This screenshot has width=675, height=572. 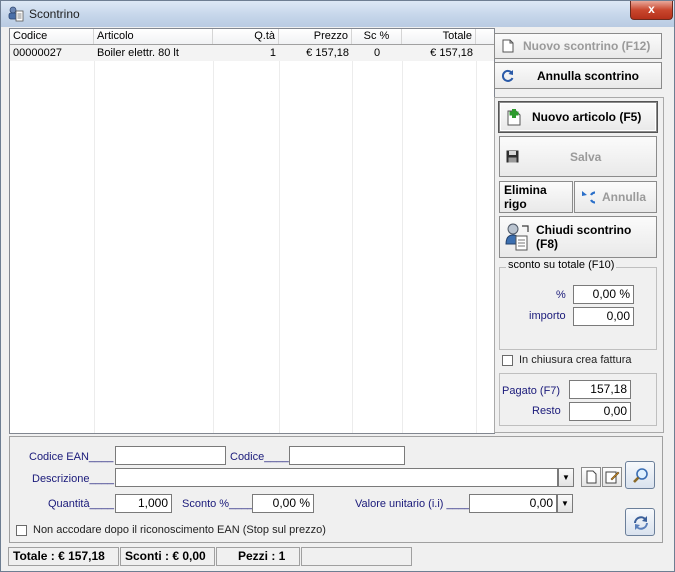 What do you see at coordinates (547, 316) in the screenshot?
I see `discount-amount-label: importo` at bounding box center [547, 316].